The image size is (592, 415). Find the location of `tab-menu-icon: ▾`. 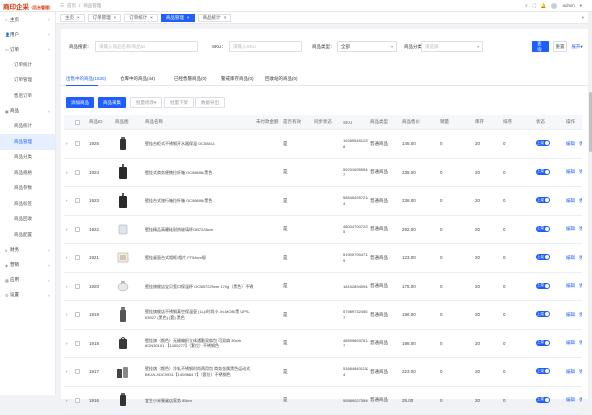

tab-menu-icon: ▾ is located at coordinates (583, 18).